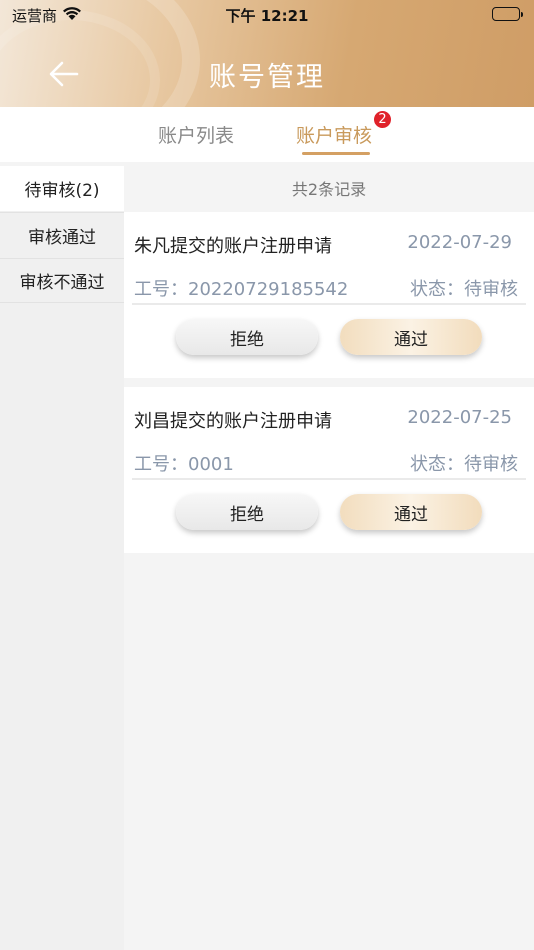  I want to click on employee-number: 工号：0001, so click(184, 464).